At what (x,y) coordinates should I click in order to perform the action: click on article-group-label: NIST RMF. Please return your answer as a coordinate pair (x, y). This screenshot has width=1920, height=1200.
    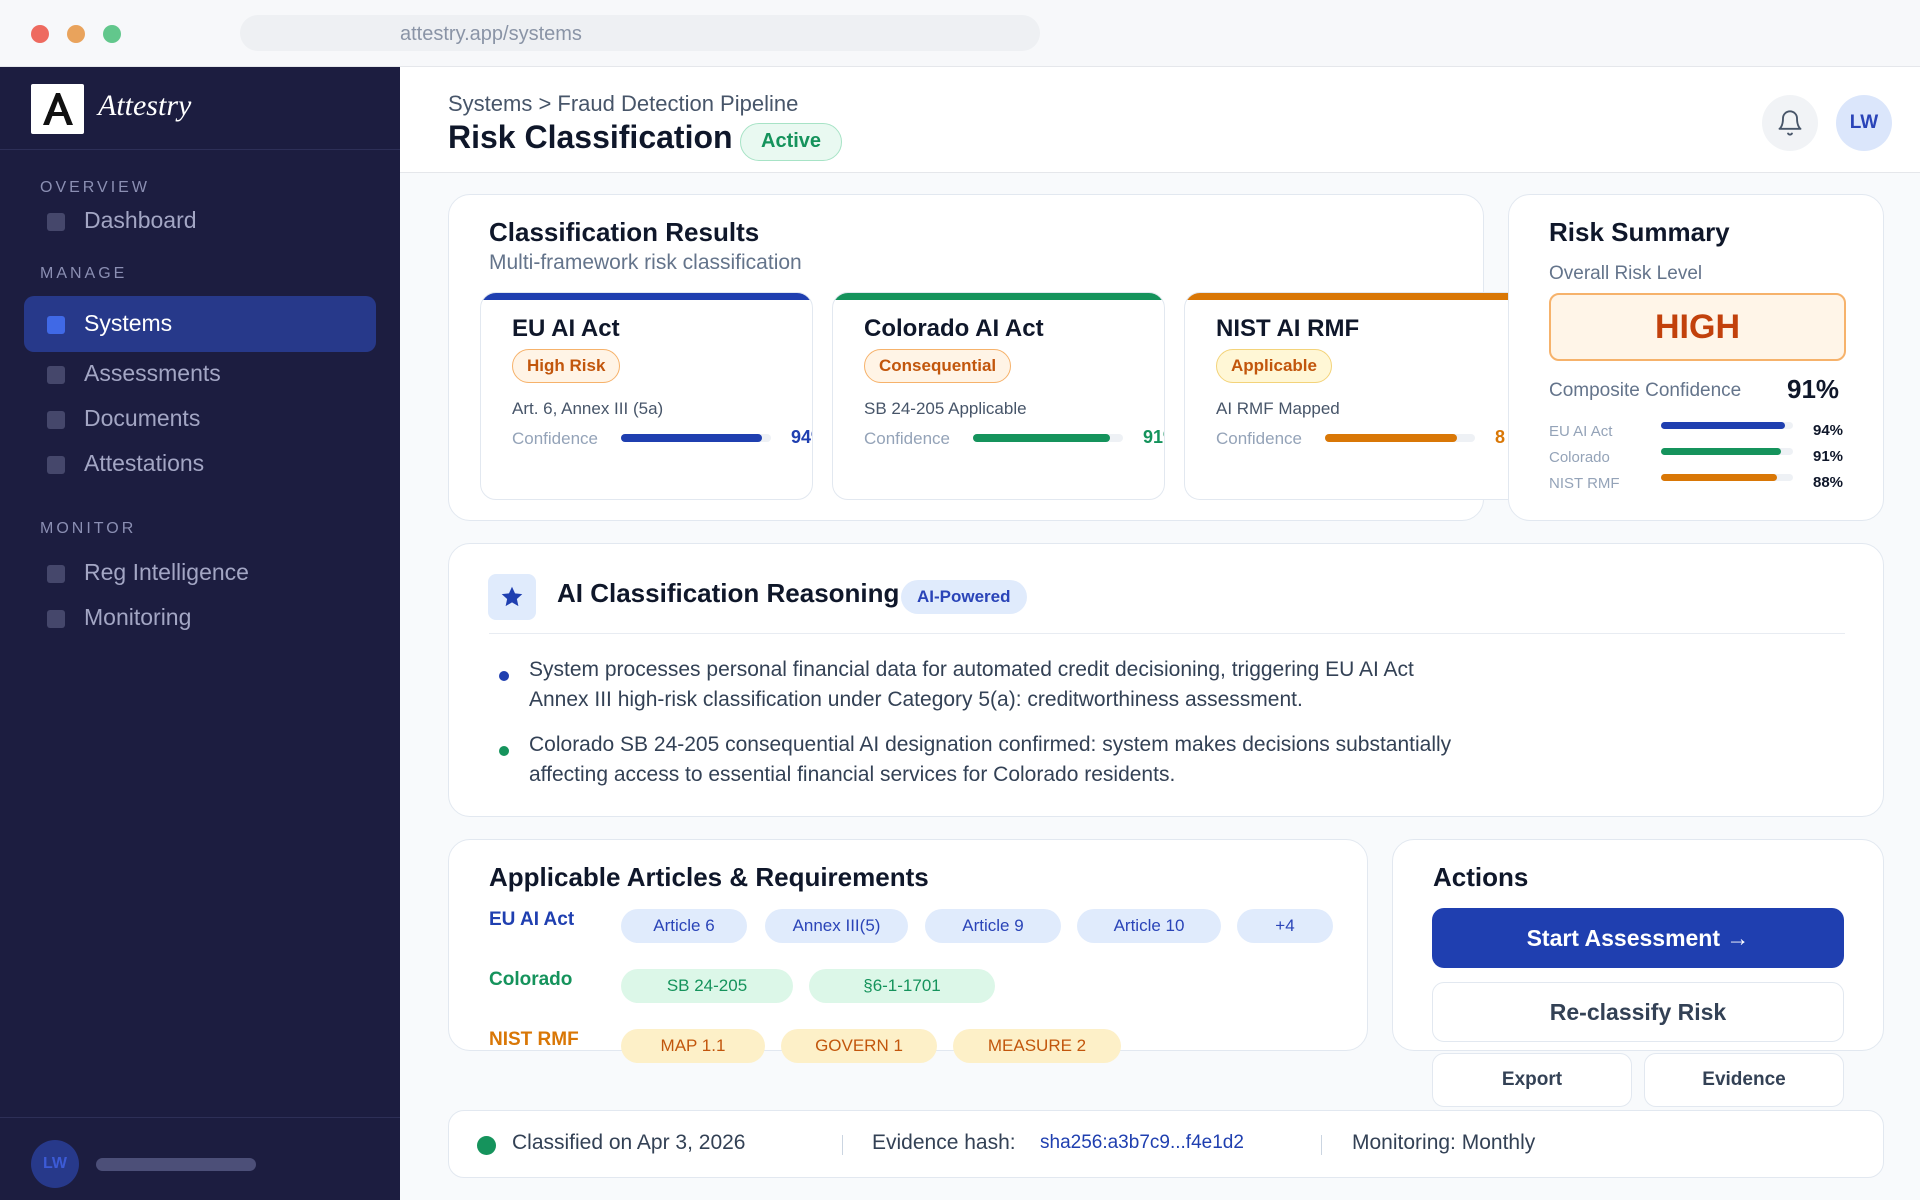
    Looking at the image, I should click on (534, 1039).